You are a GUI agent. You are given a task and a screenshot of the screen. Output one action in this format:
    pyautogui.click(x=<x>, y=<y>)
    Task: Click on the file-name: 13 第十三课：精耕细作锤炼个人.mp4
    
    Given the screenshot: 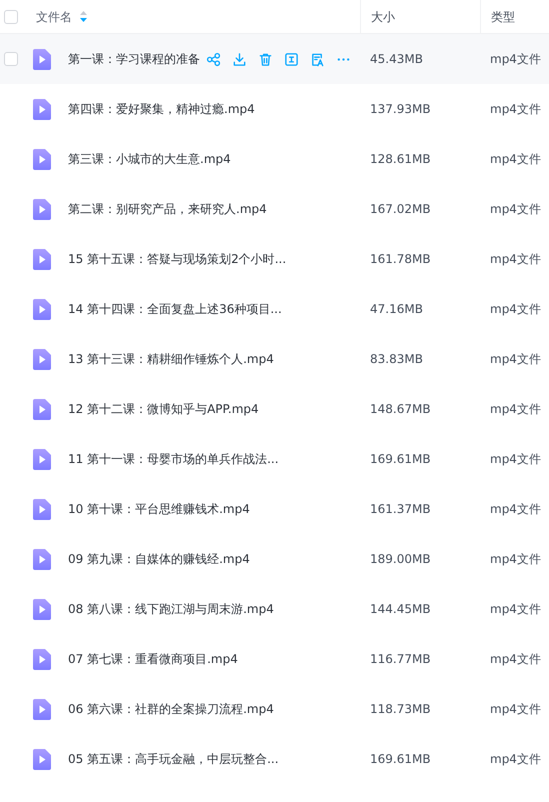 What is the action you would take?
    pyautogui.click(x=171, y=359)
    